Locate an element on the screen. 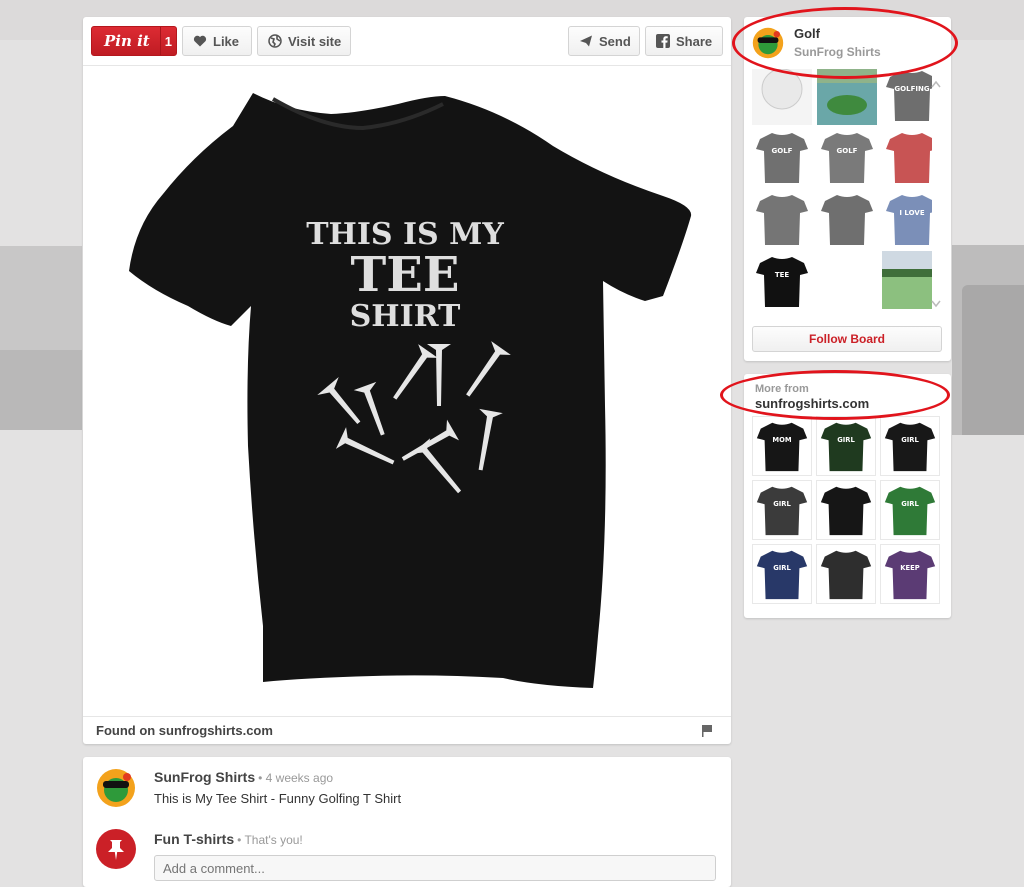  share-button: Share is located at coordinates (684, 41).